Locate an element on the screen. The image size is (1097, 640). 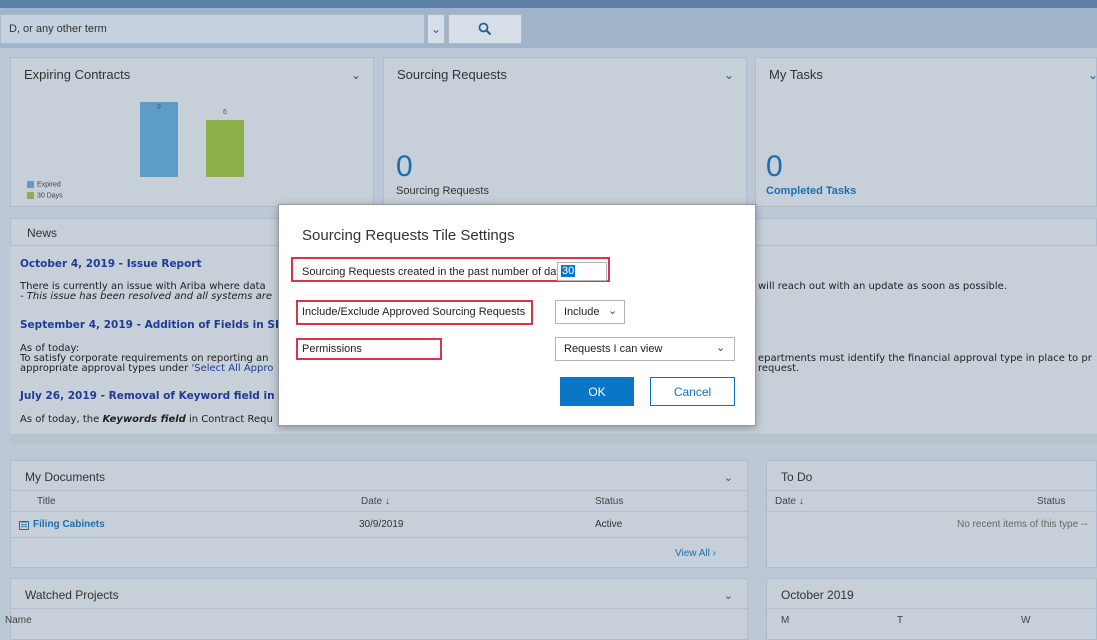
sourcing-count: 0 is located at coordinates (404, 167).